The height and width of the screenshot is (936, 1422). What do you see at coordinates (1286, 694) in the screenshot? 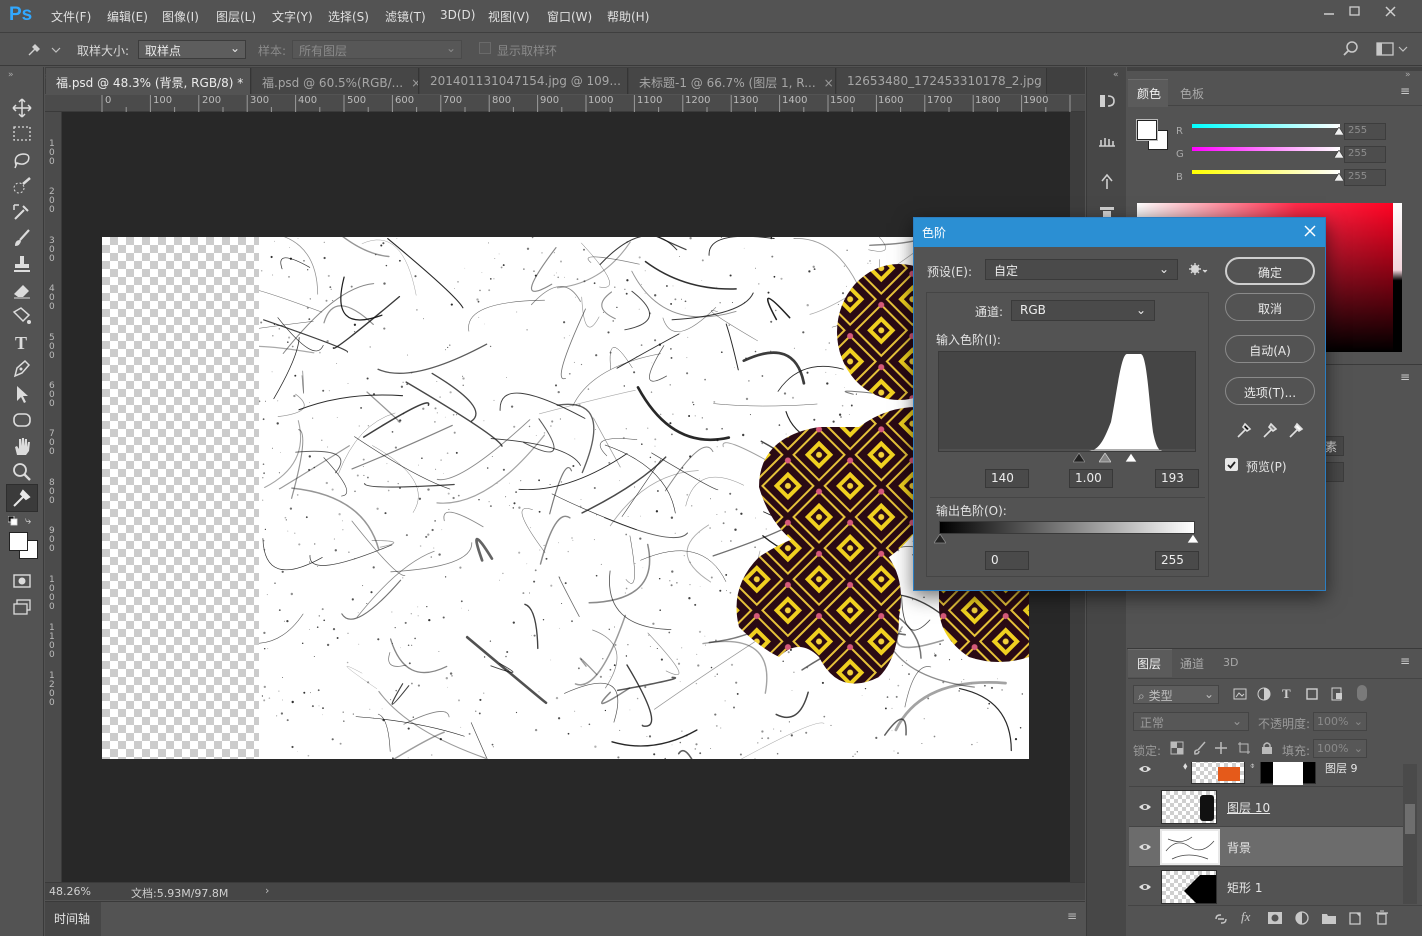
I see `filter-type-icon: T` at bounding box center [1286, 694].